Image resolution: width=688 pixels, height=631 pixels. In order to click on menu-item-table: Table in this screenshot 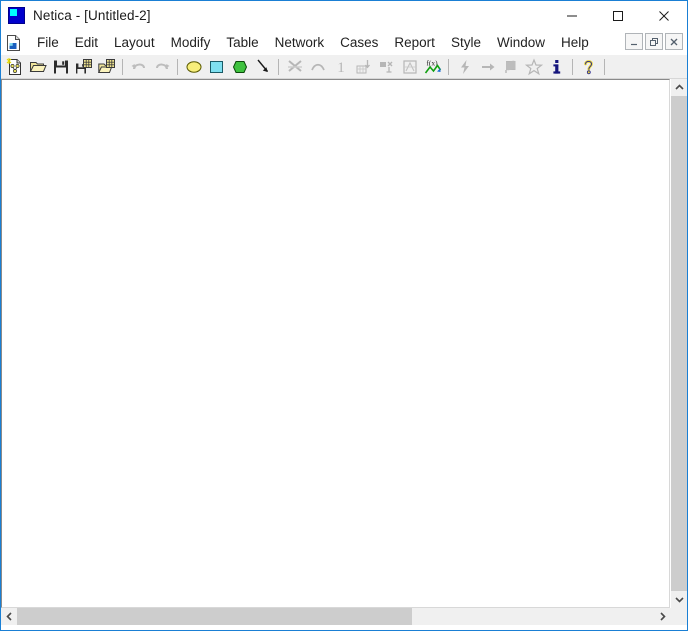, I will do `click(242, 43)`.